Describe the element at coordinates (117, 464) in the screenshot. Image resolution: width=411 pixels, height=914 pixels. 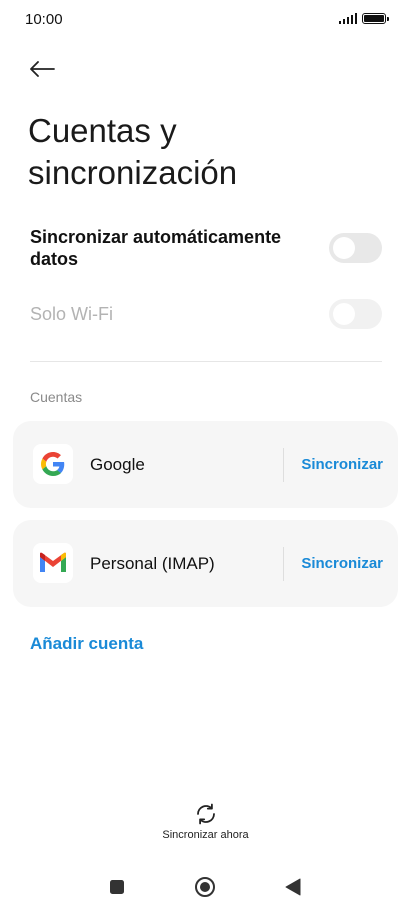
I see `account-name: Google` at that location.